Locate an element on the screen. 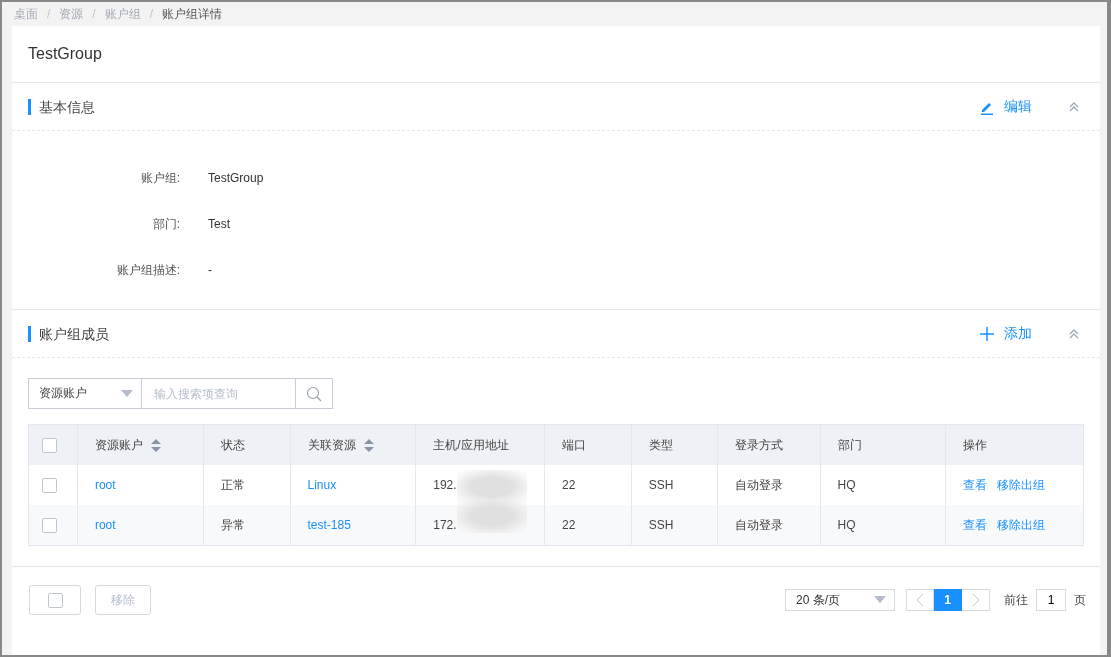 The width and height of the screenshot is (1111, 657). field-value: - is located at coordinates (210, 270).